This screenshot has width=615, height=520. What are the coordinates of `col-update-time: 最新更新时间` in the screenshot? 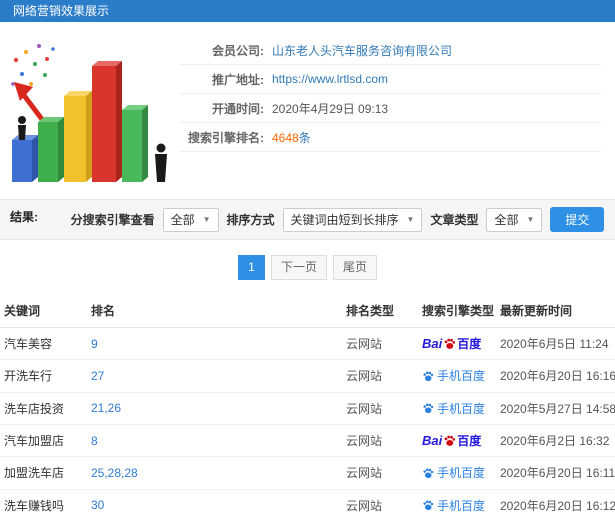 It's located at (555, 311).